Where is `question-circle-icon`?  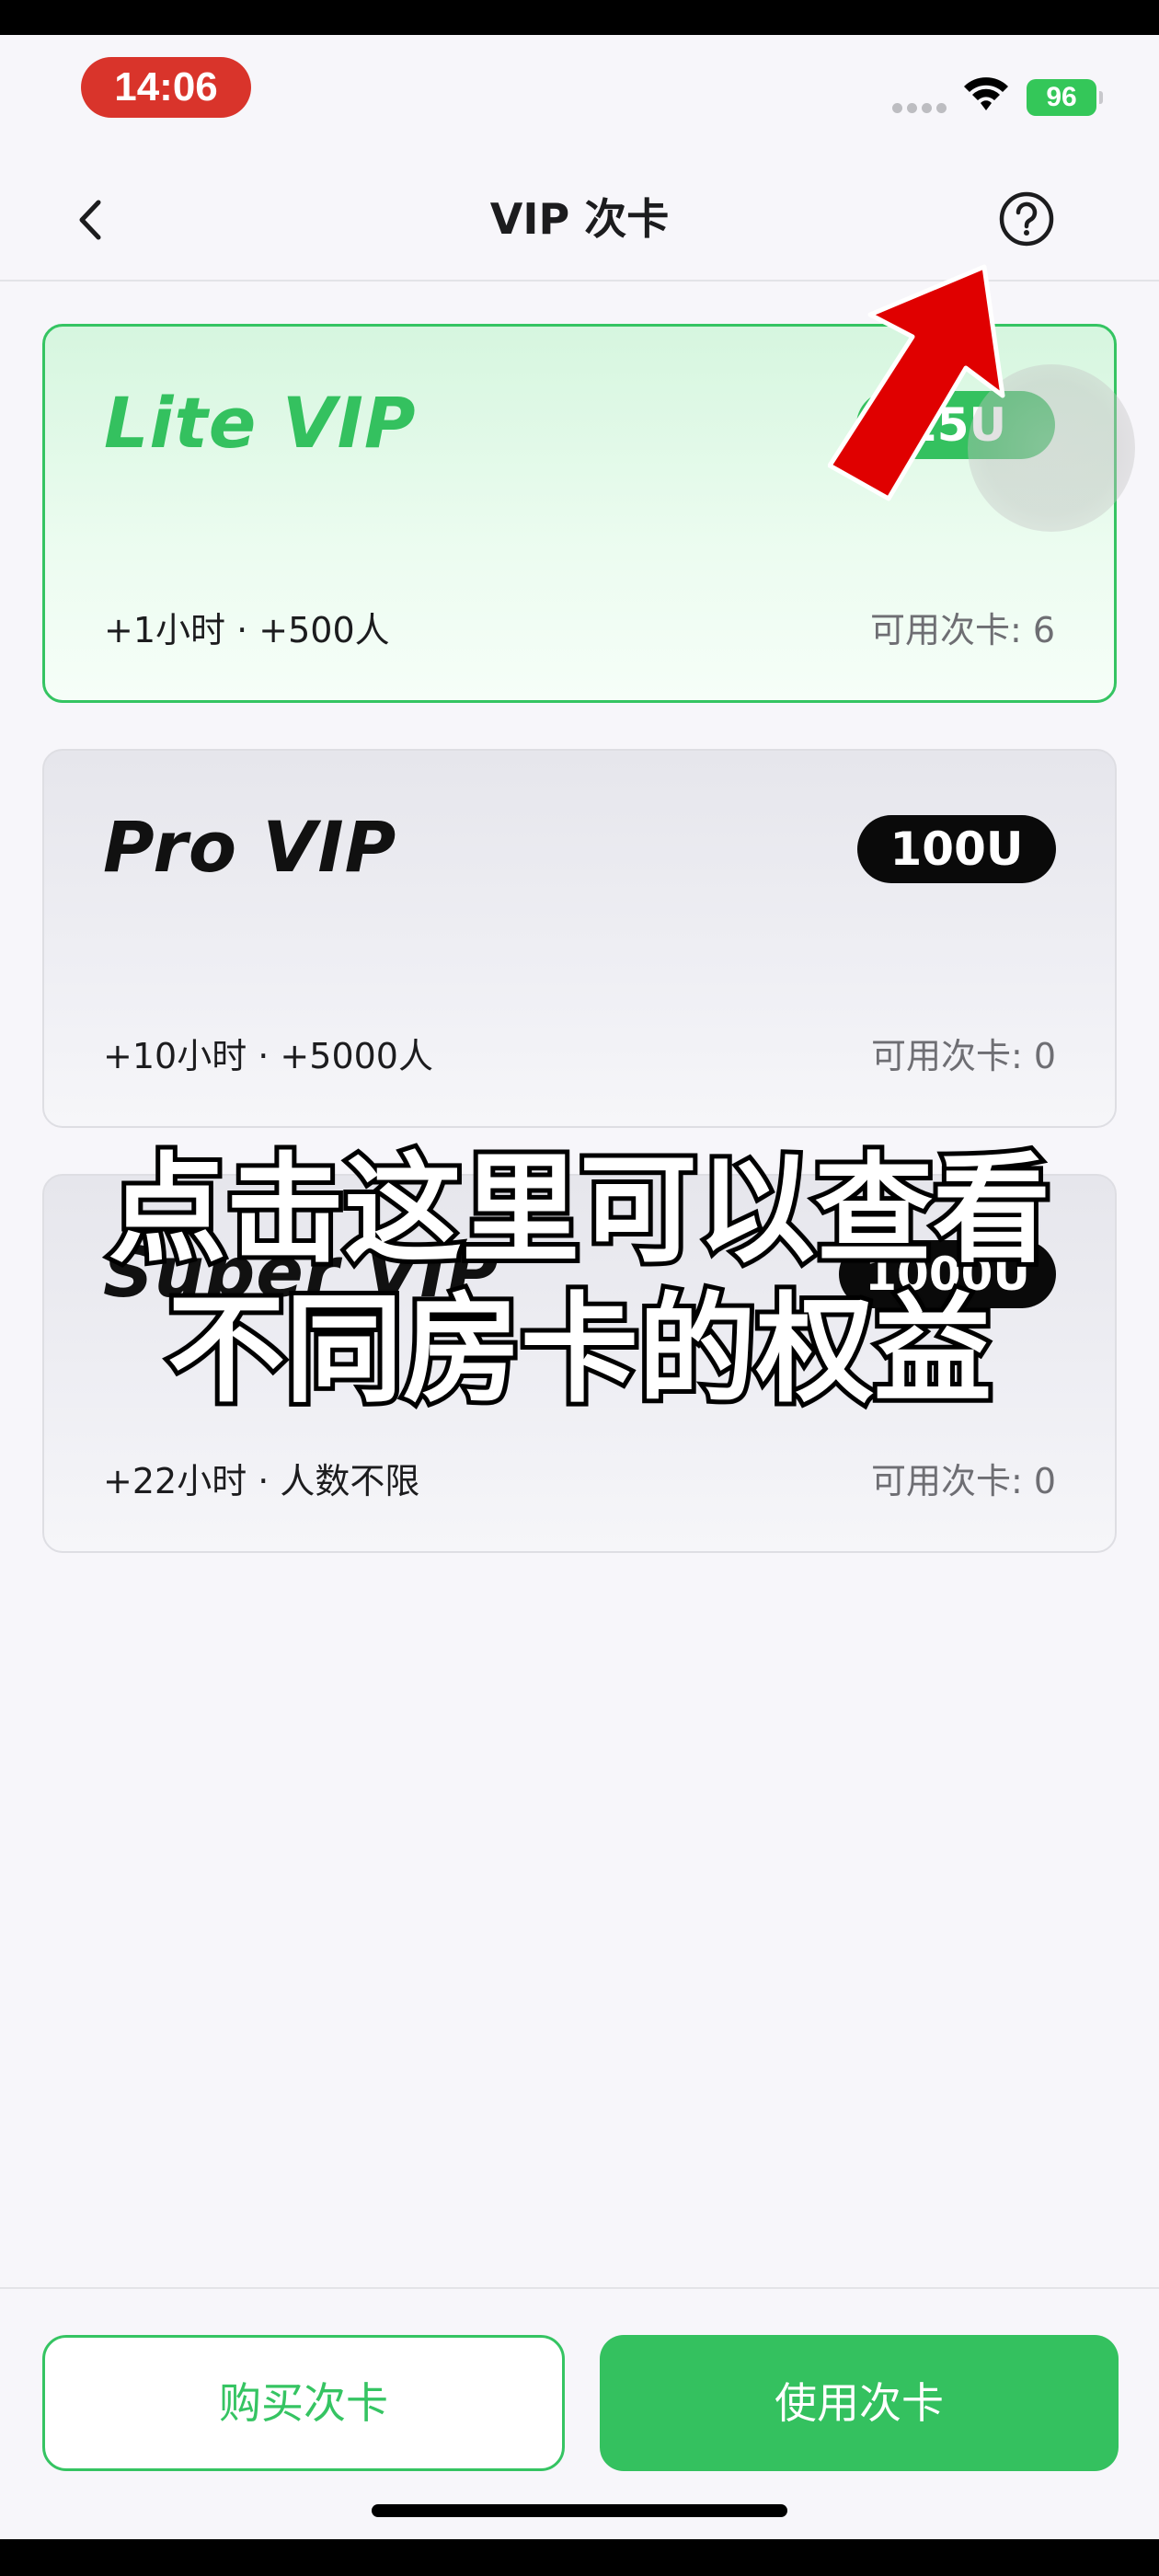 question-circle-icon is located at coordinates (1026, 219).